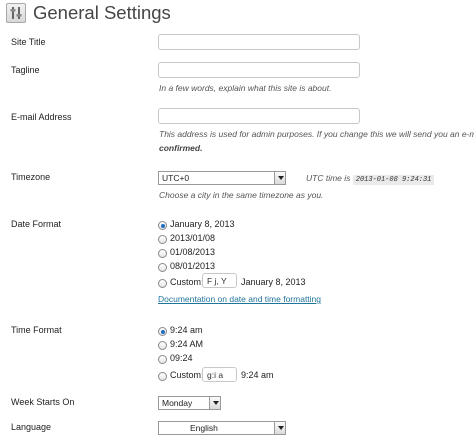 This screenshot has width=474, height=435. I want to click on time-format-option-2: 9:24 AM, so click(187, 344).